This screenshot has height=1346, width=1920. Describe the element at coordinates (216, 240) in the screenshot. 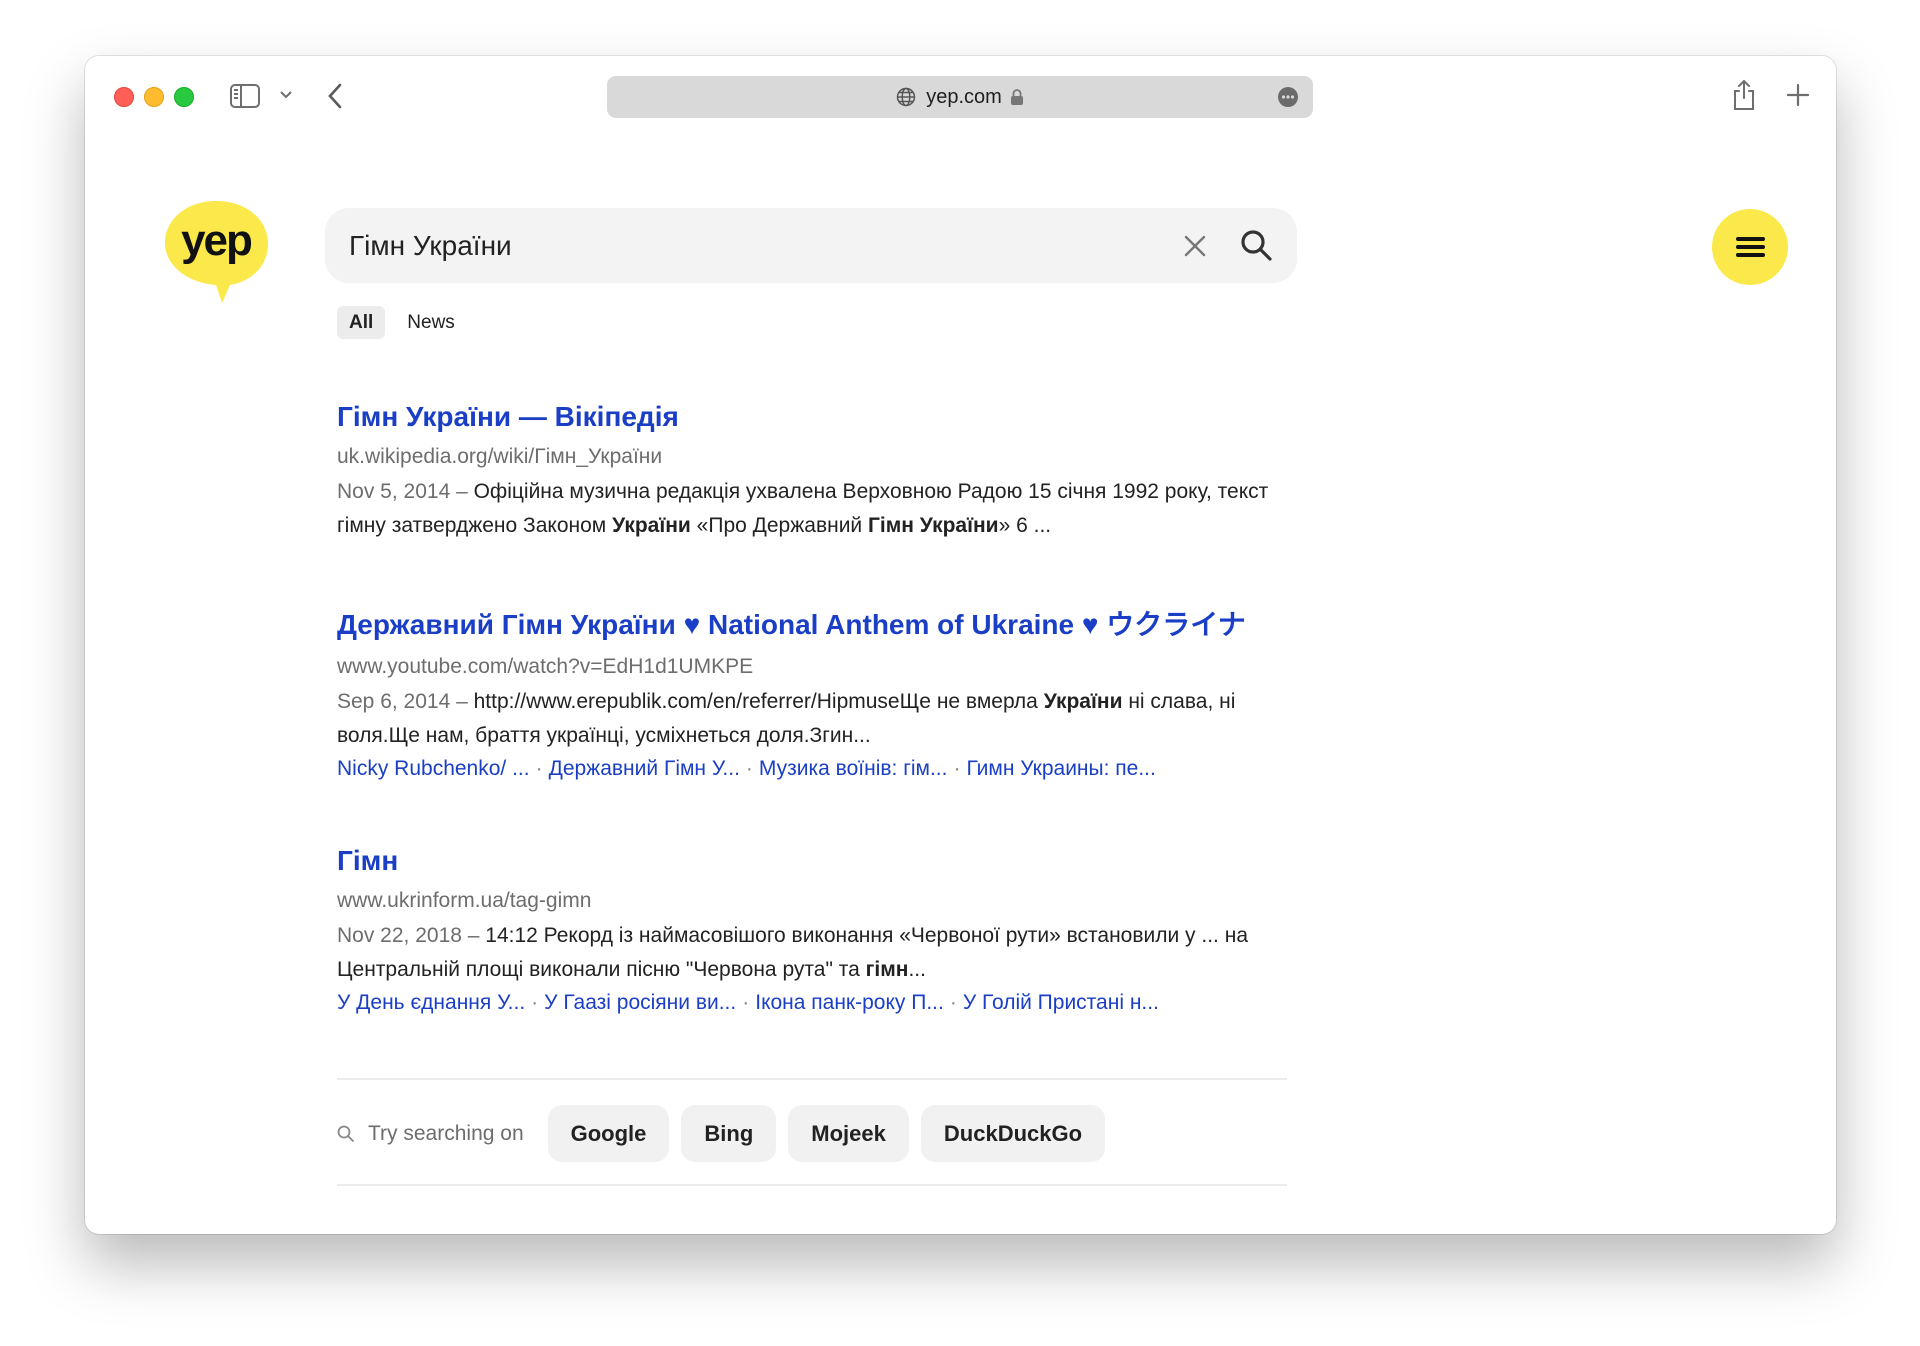

I see `logo-text: yep` at that location.